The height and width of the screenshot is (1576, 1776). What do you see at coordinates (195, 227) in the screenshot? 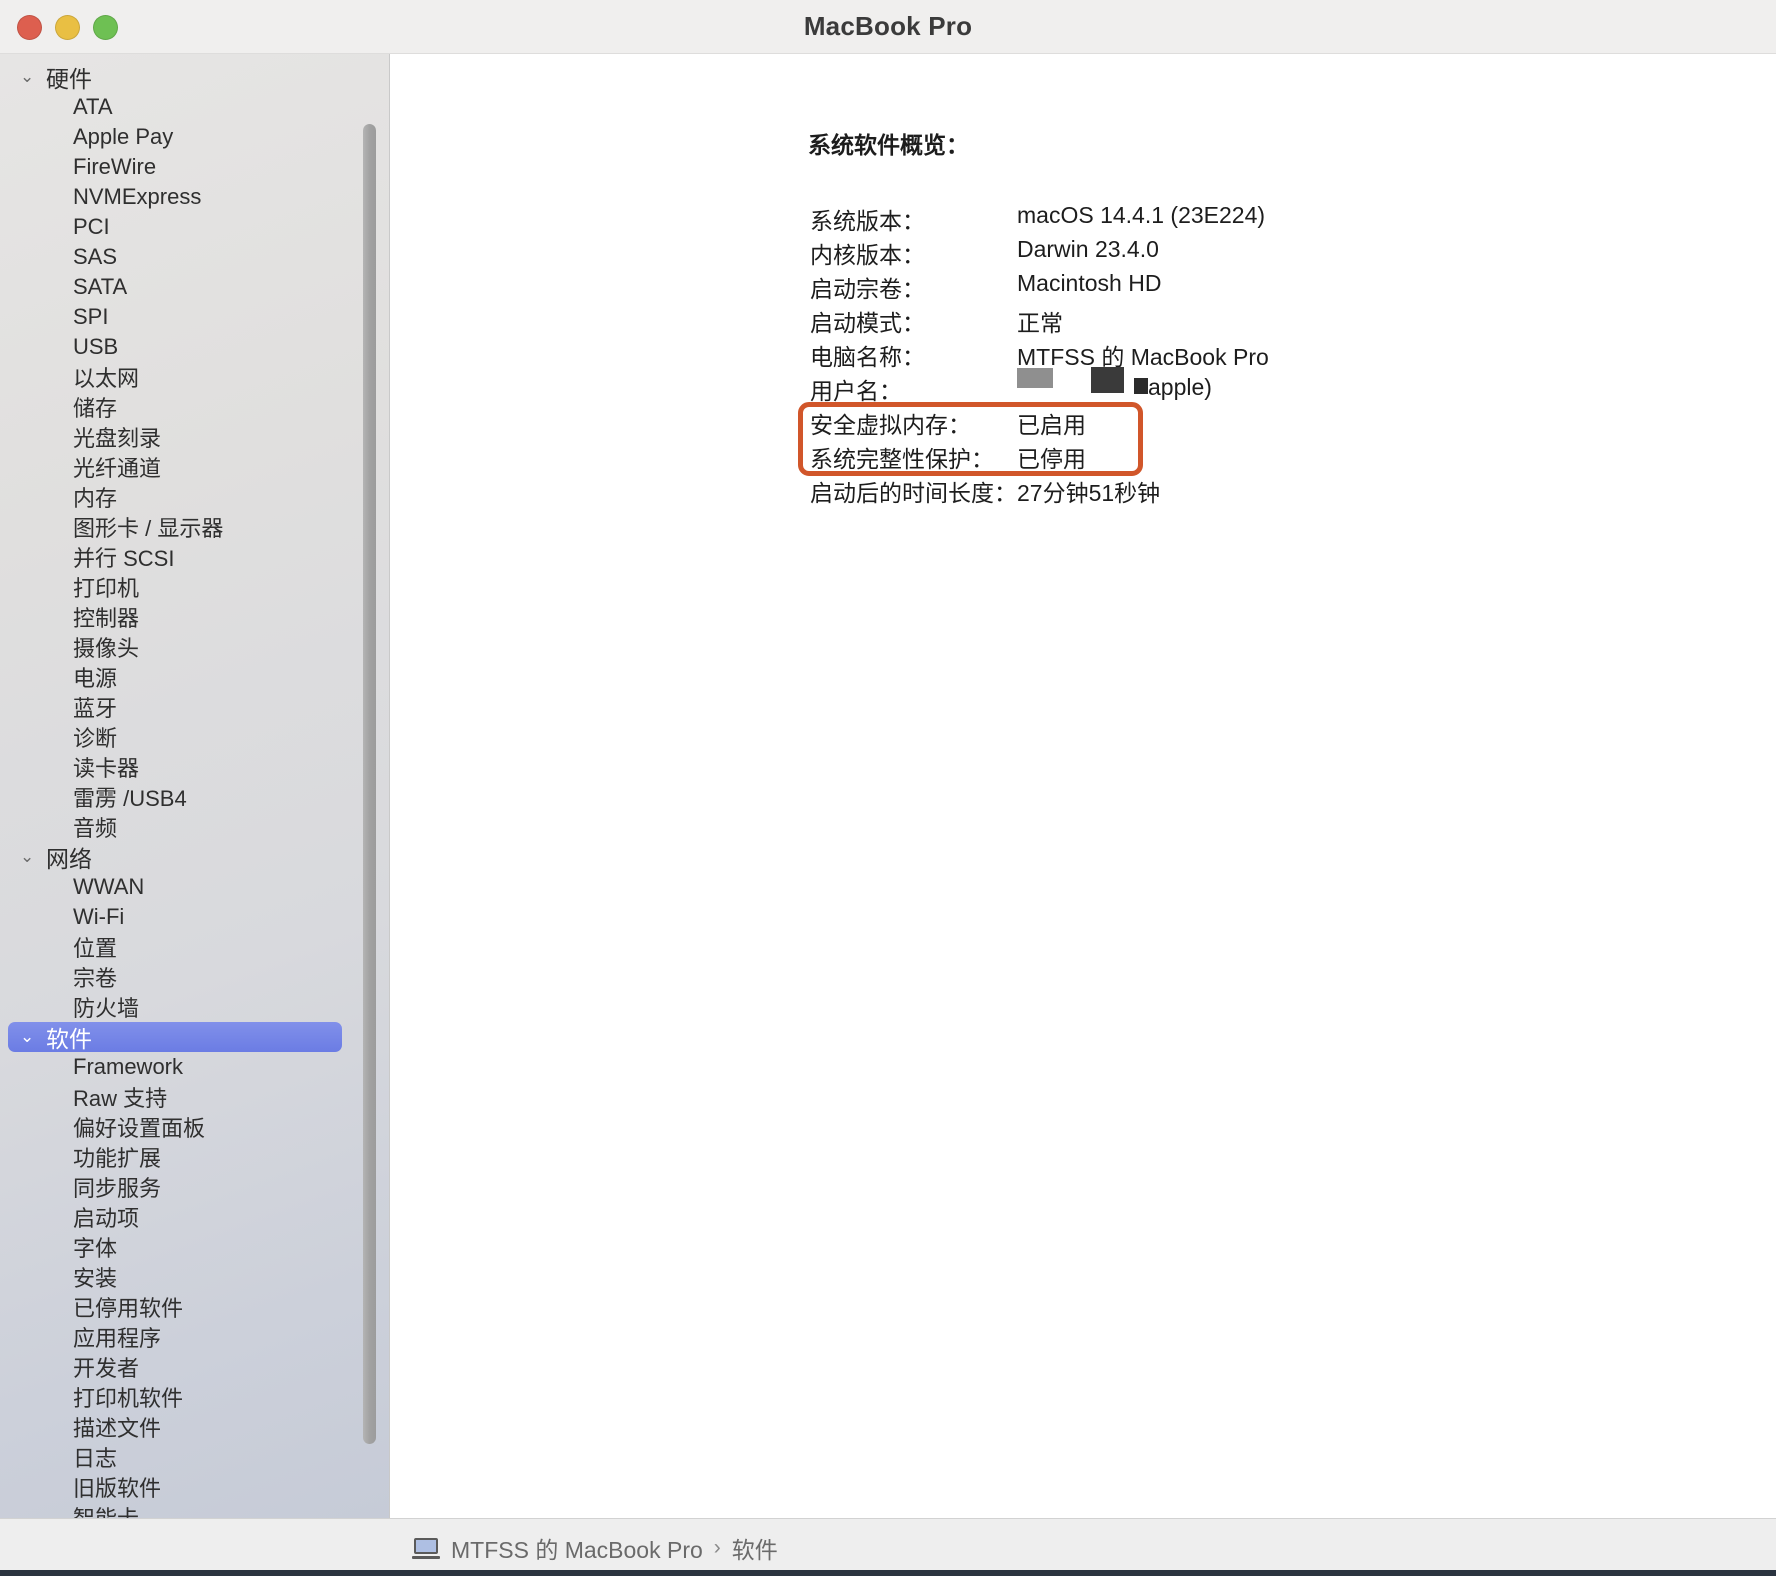
I see `sidebar-item: PCI` at bounding box center [195, 227].